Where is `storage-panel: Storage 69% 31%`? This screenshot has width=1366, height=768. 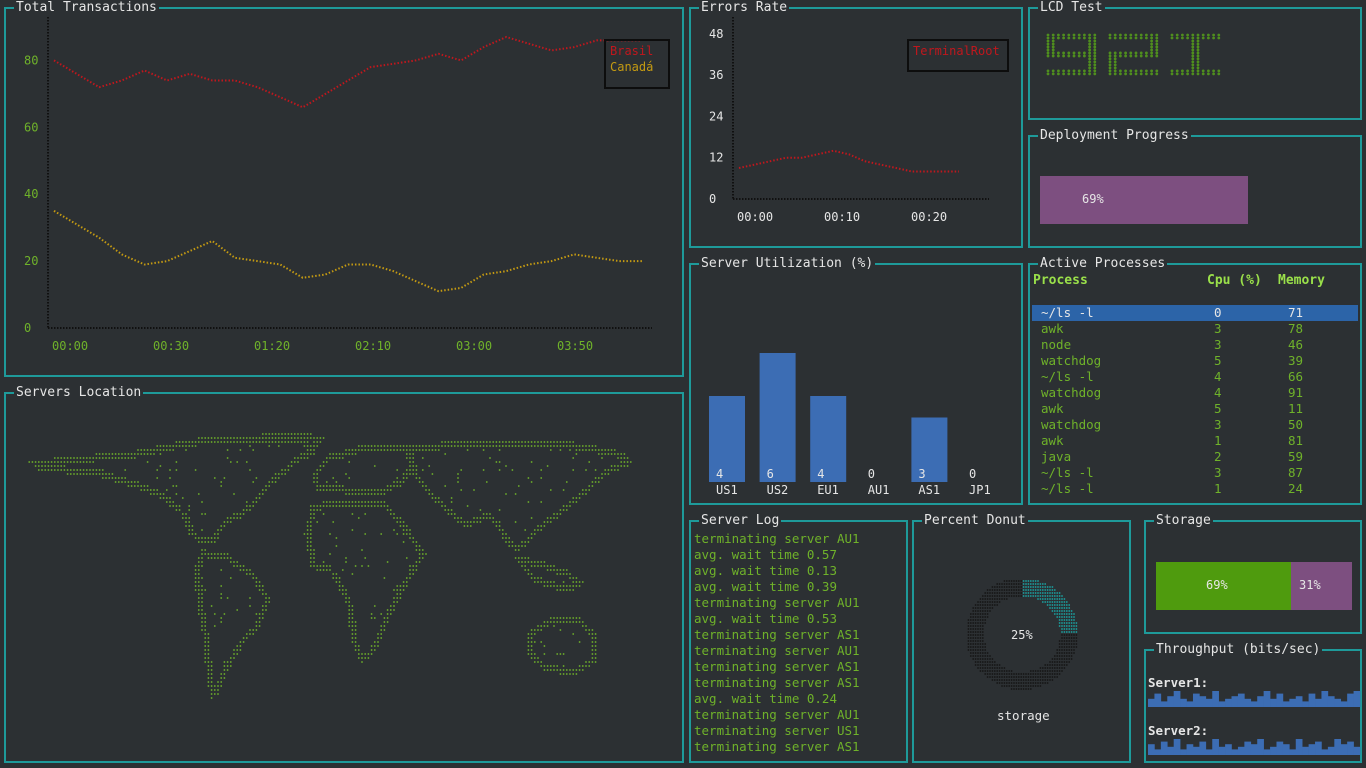 storage-panel: Storage 69% 31% is located at coordinates (1253, 573).